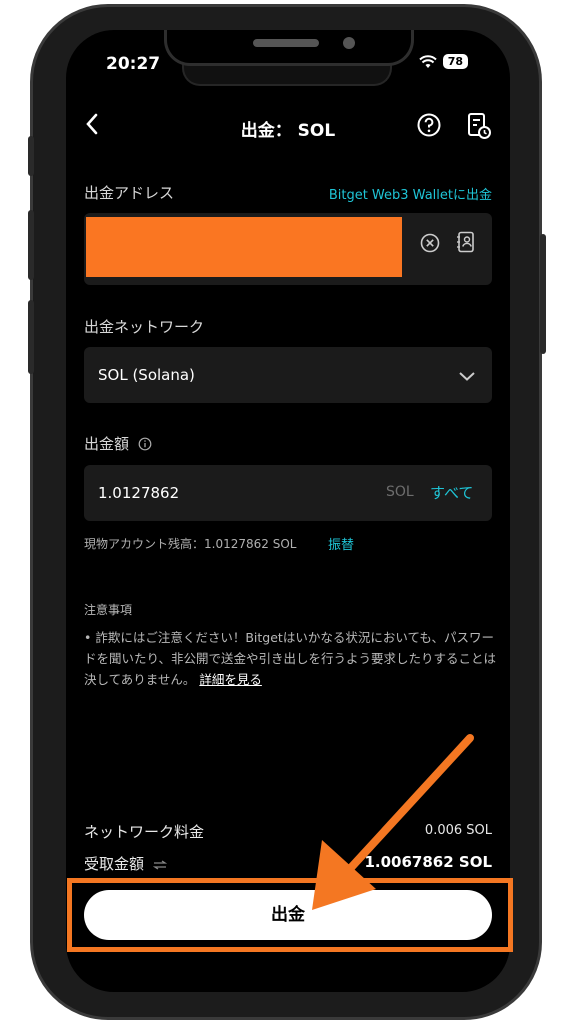  I want to click on receive-value: 1.0067862 SOL, so click(428, 862).